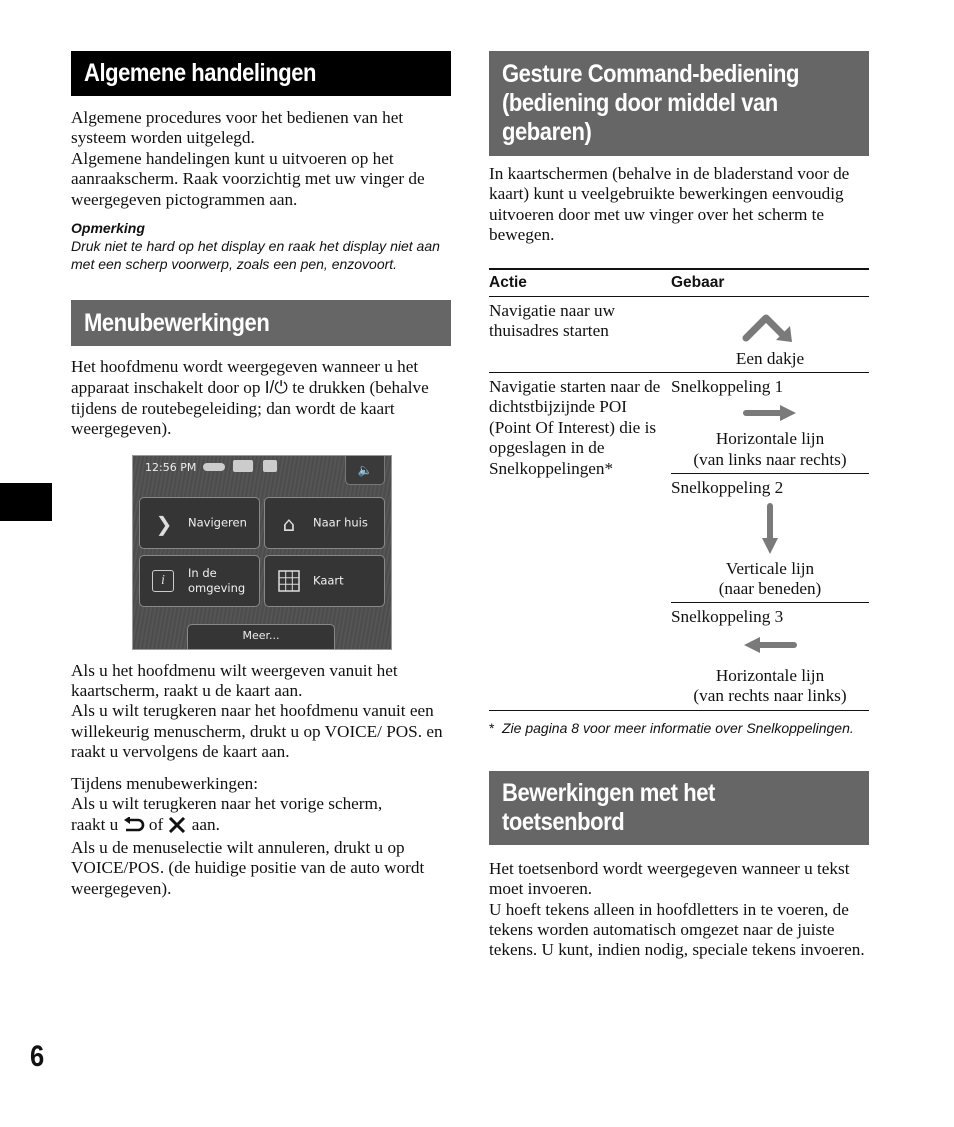 This screenshot has height=1127, width=954. I want to click on shortcut-name: Snelkoppeling 1, so click(727, 387).